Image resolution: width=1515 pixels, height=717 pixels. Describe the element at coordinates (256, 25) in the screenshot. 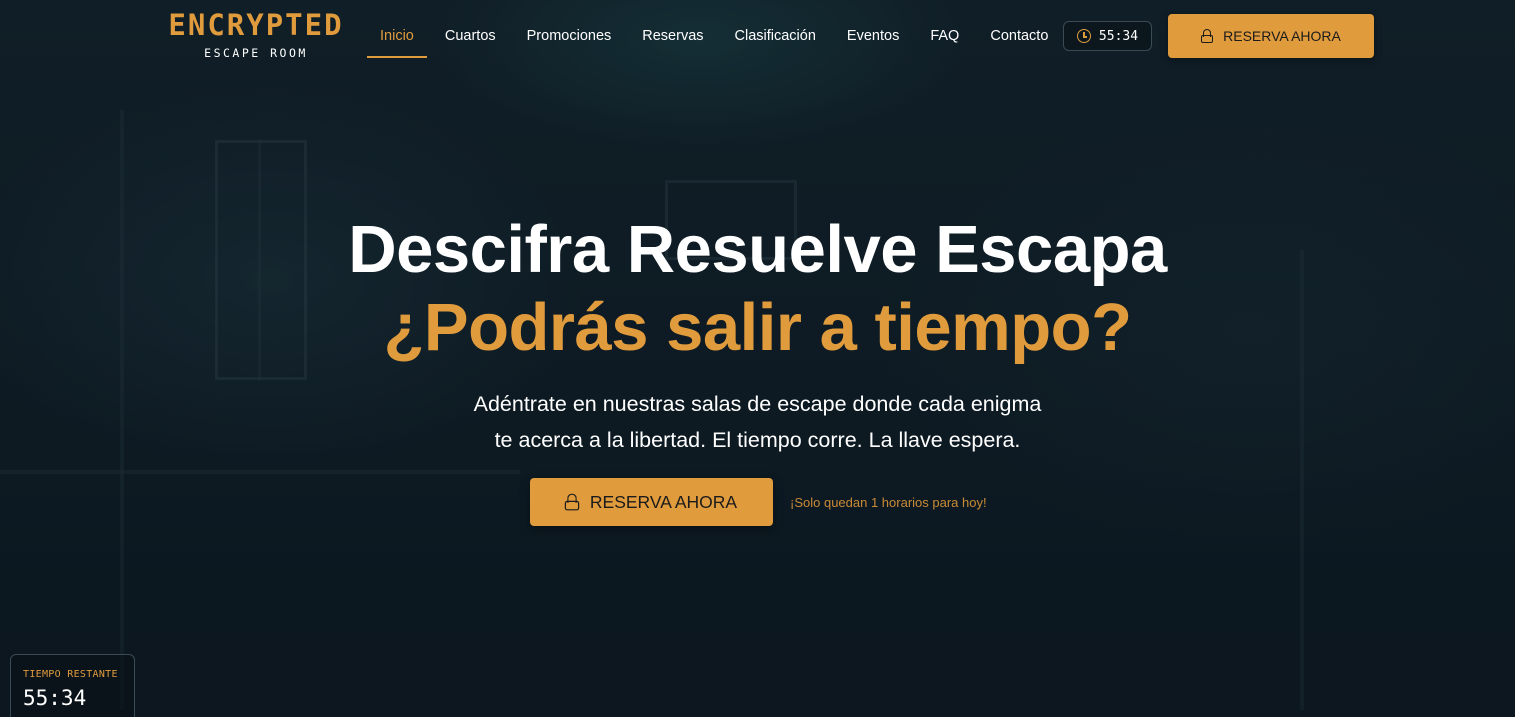

I see `brand-name: ENCRYPTED` at that location.